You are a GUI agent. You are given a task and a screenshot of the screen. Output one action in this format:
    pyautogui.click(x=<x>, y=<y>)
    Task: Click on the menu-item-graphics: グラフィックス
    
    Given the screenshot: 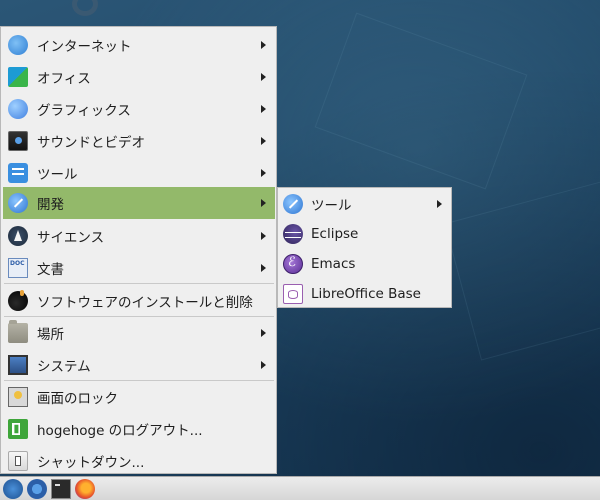 What is the action you would take?
    pyautogui.click(x=139, y=109)
    